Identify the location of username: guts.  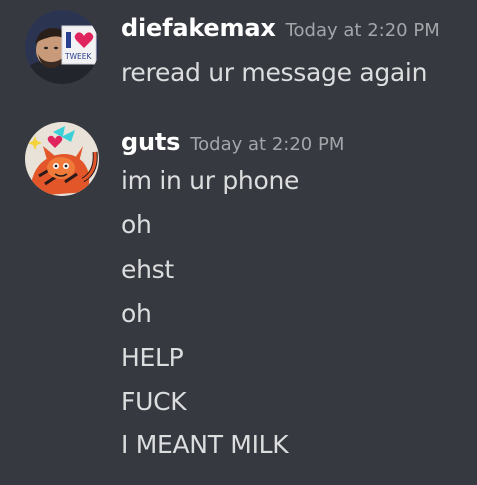
(150, 142).